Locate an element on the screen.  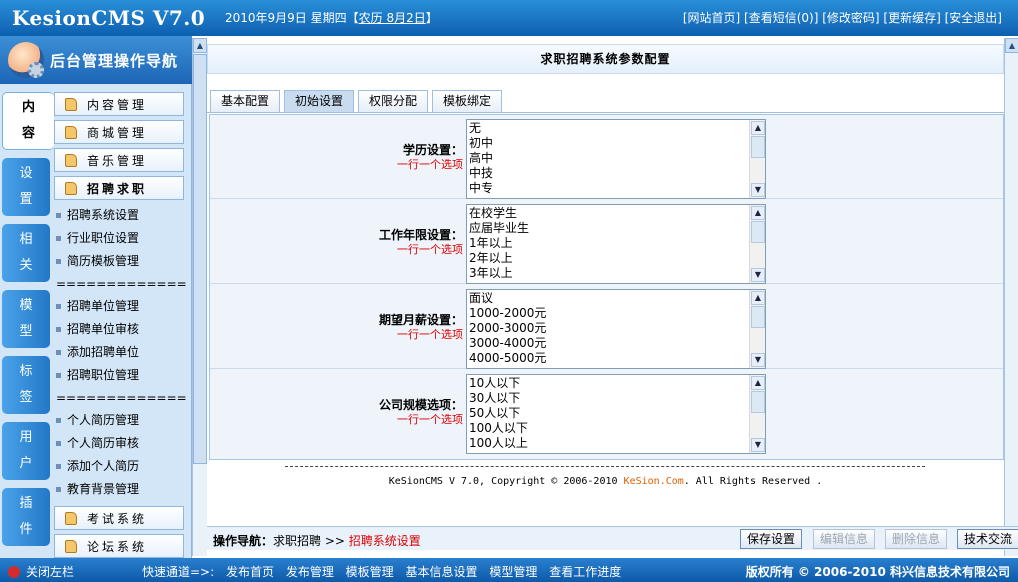
submenu-add-employer: 添加招聘单位 is located at coordinates (120, 352).